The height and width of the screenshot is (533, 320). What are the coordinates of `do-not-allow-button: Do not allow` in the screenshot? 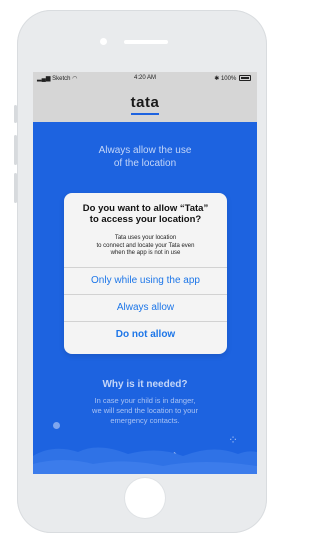 It's located at (145, 334).